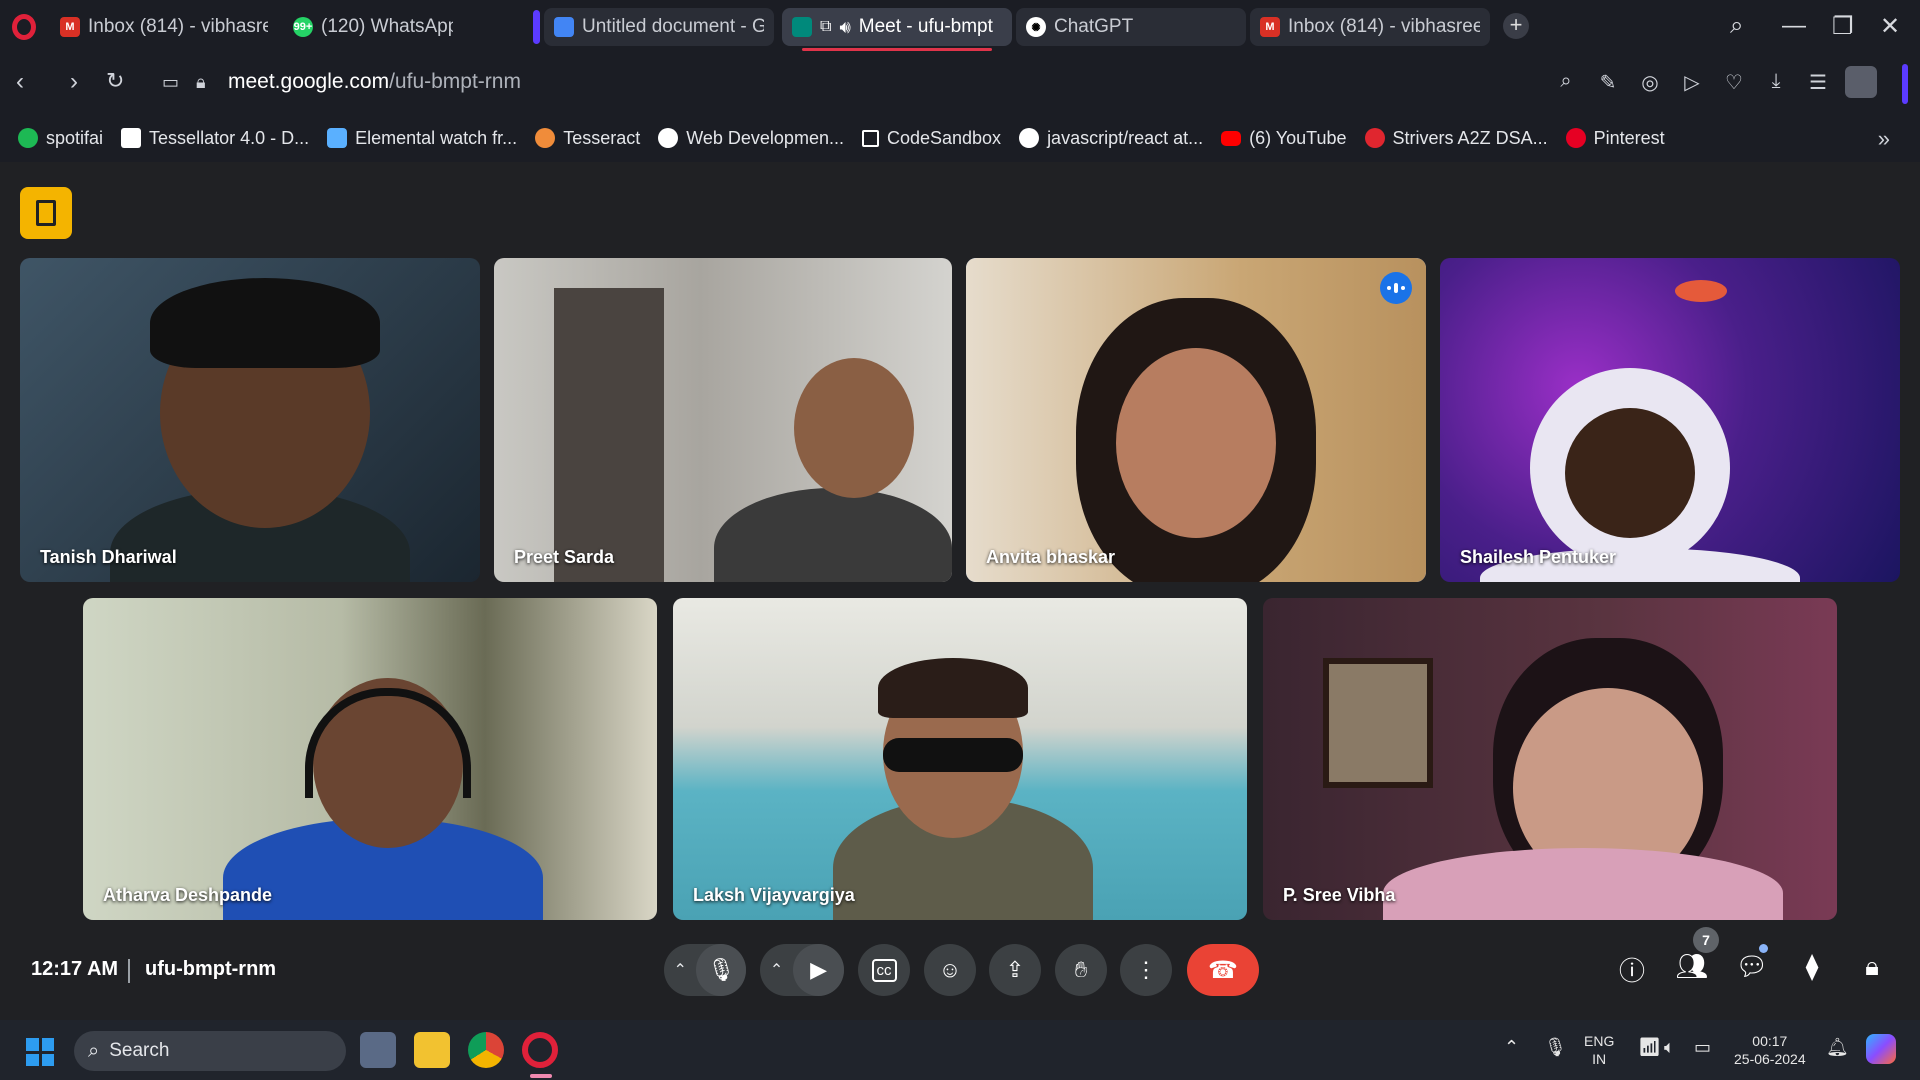 Image resolution: width=1920 pixels, height=1080 pixels. What do you see at coordinates (1692, 83) in the screenshot?
I see `send-icon: ▷` at bounding box center [1692, 83].